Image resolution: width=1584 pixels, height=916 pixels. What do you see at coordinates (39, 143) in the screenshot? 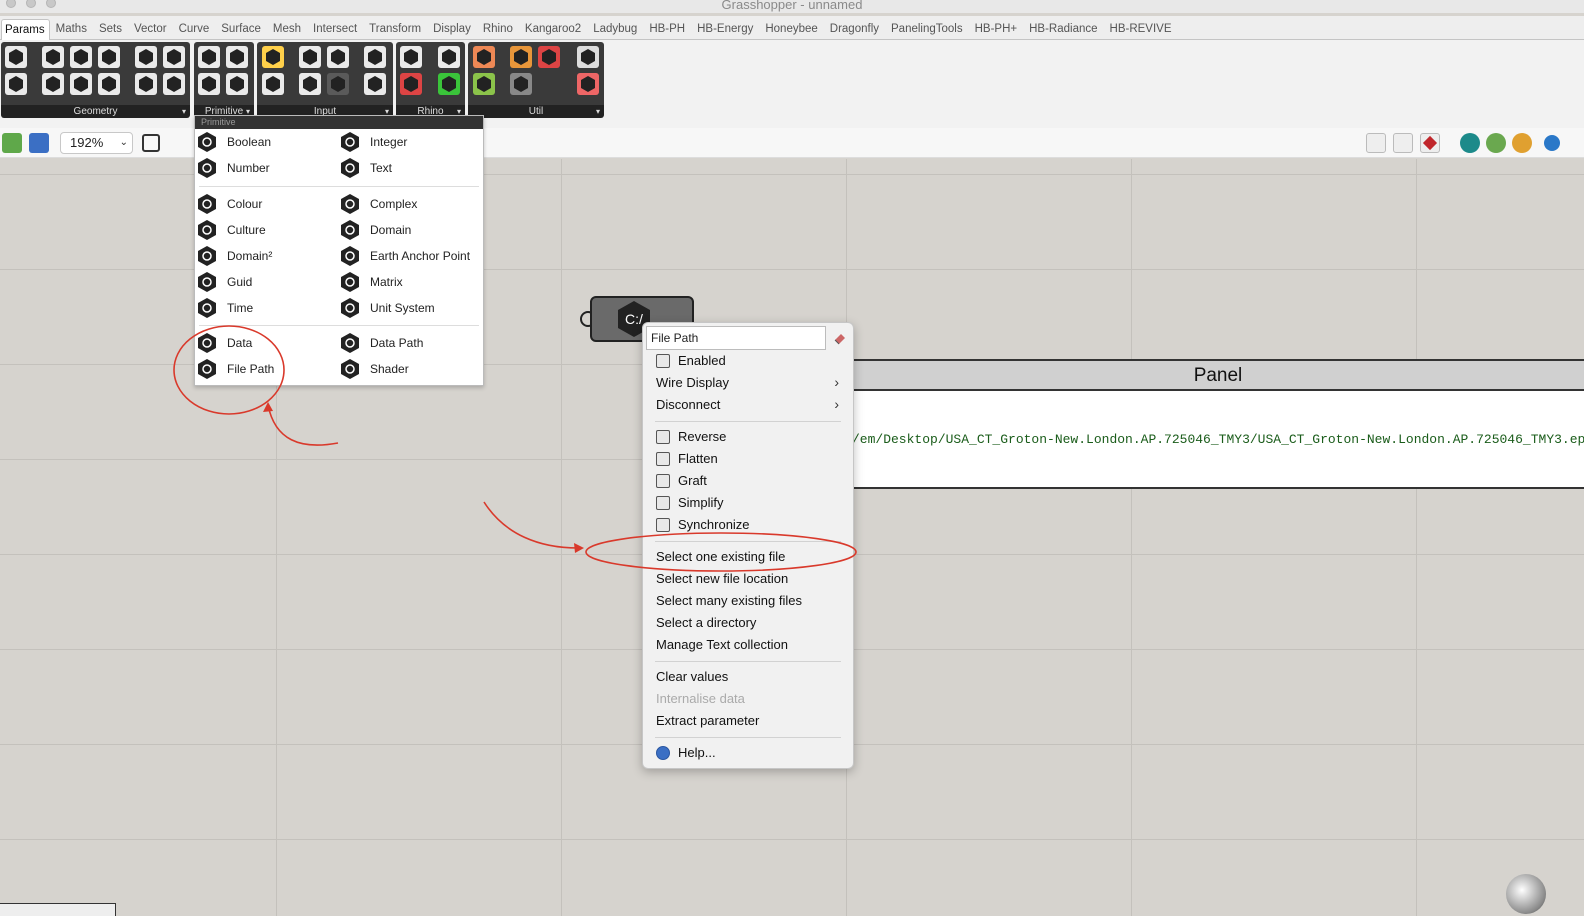
I see `save-file-icon` at bounding box center [39, 143].